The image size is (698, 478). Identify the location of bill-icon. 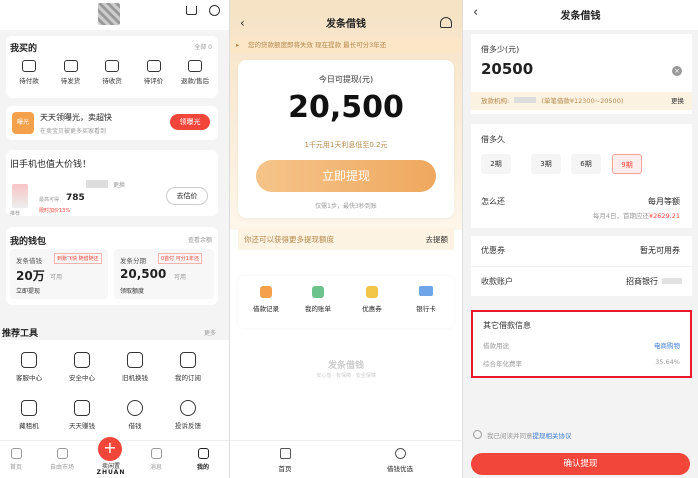
(318, 292).